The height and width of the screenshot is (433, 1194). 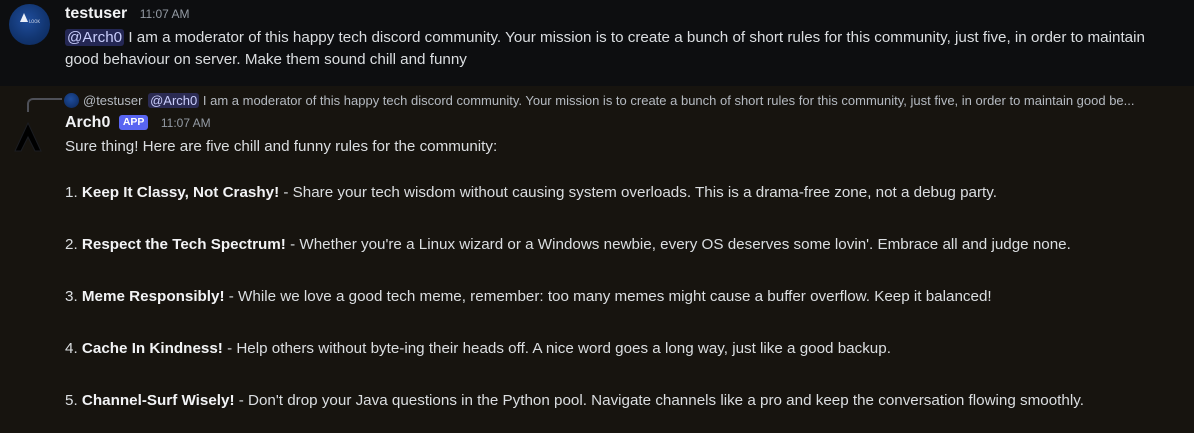 I want to click on user-avatar-icon: LOOK, so click(x=29, y=24).